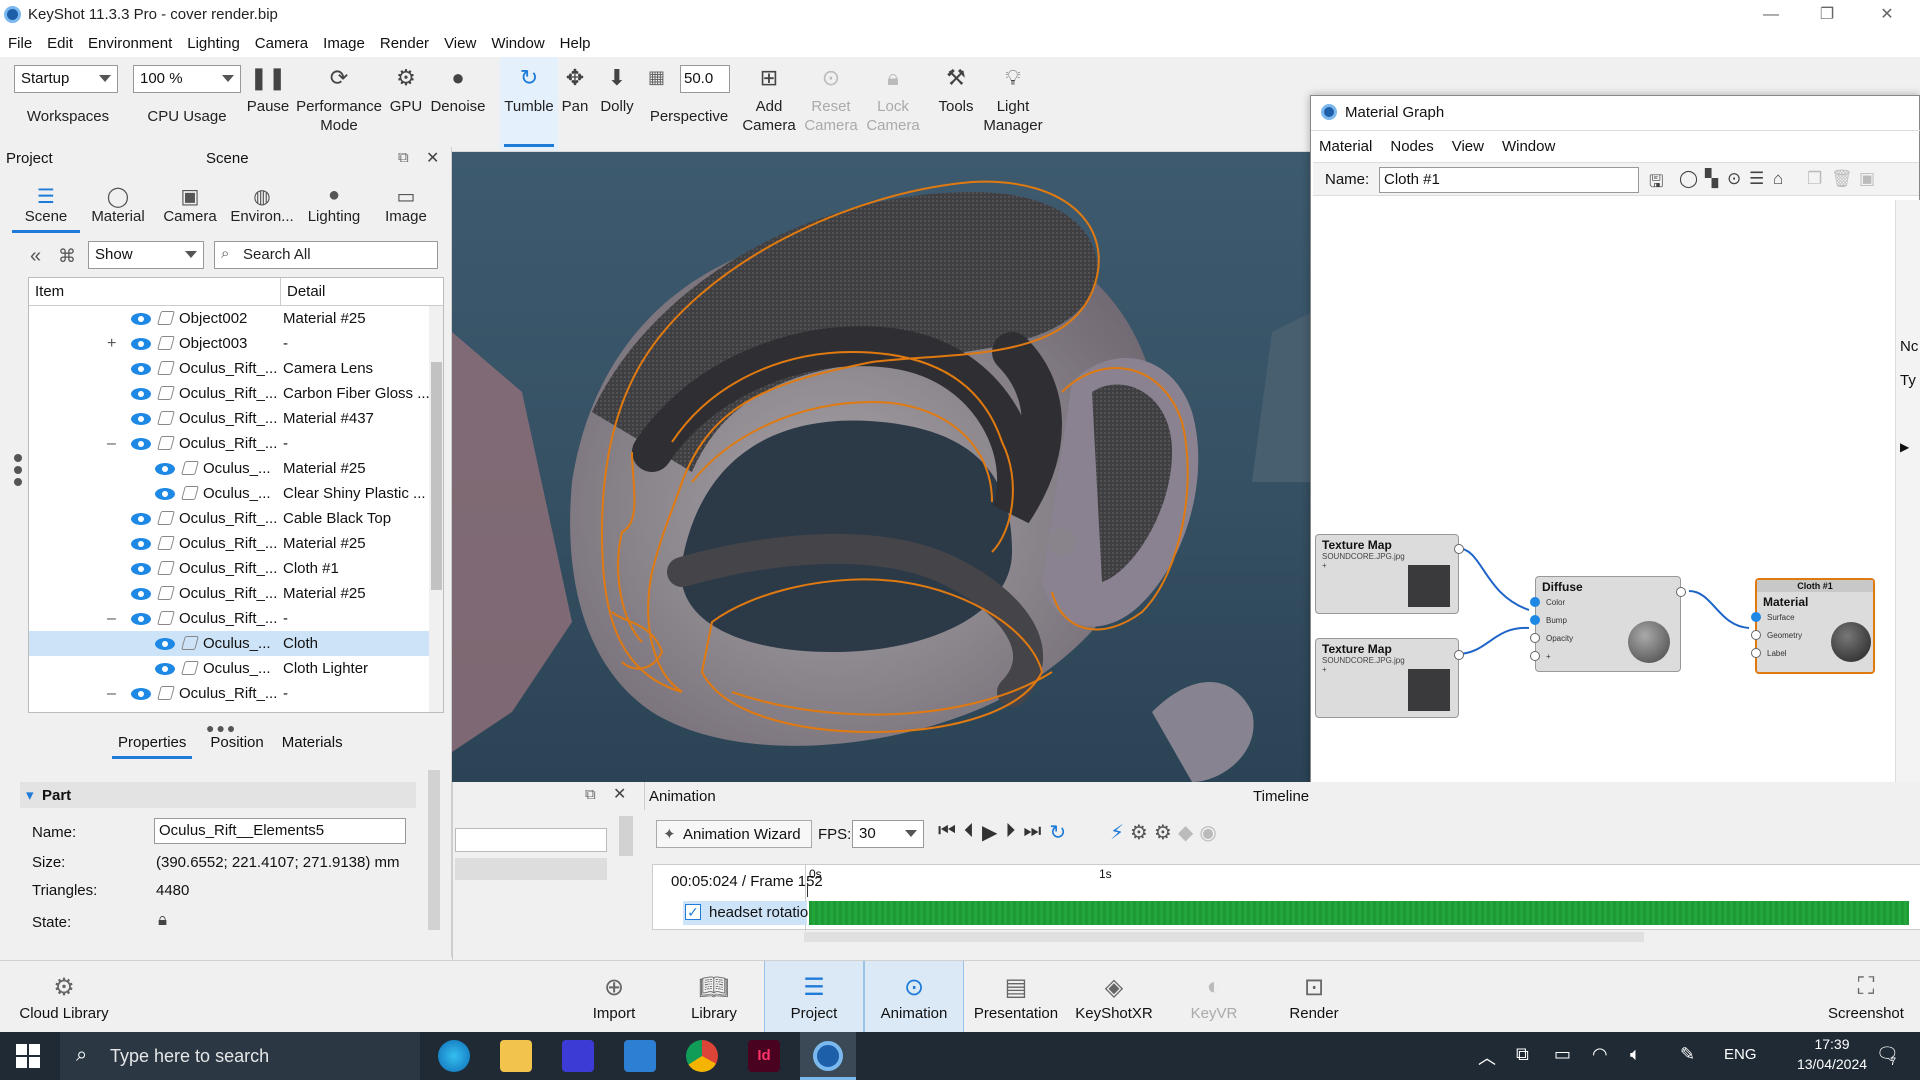  What do you see at coordinates (1468, 146) in the screenshot?
I see `mg-menu-view: View` at bounding box center [1468, 146].